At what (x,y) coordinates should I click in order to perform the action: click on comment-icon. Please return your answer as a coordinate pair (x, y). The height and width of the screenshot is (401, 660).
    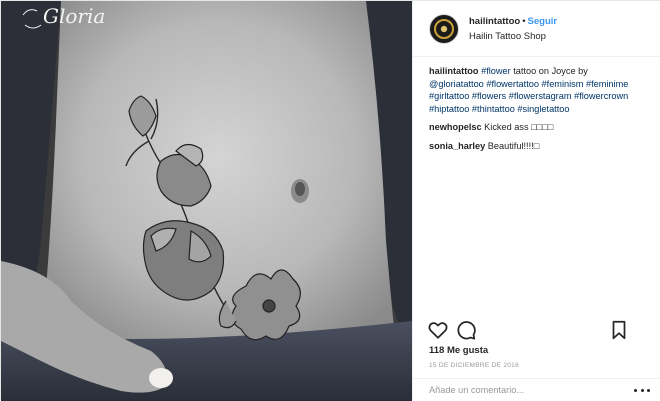
    Looking at the image, I should click on (466, 330).